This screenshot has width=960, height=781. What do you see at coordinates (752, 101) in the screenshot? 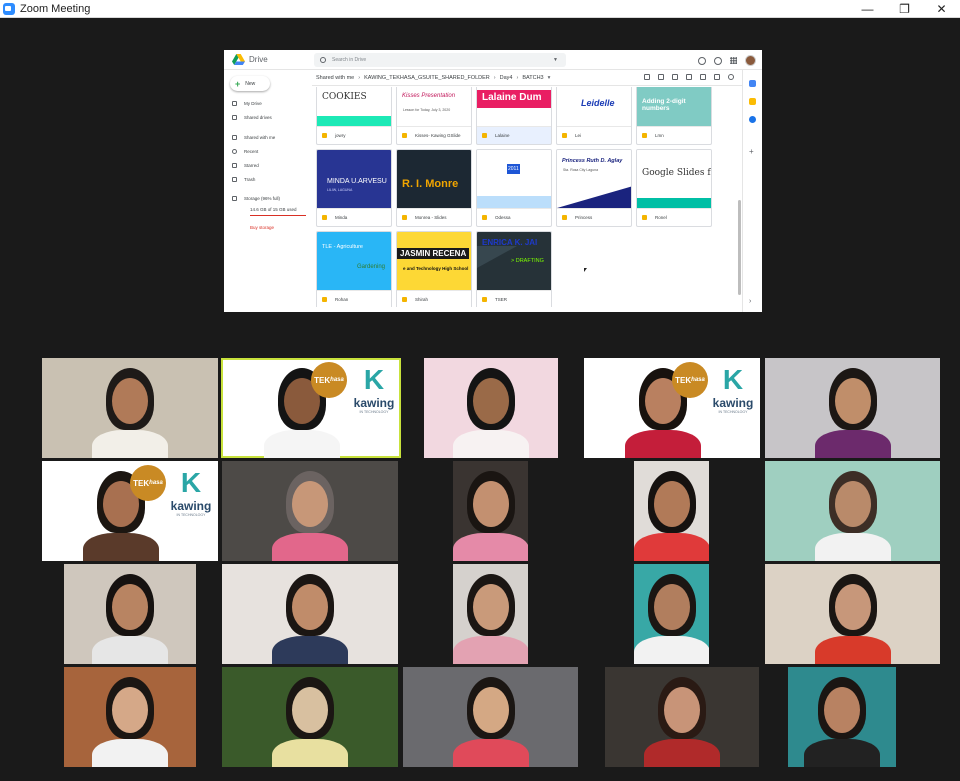
I see `keep-icon` at bounding box center [752, 101].